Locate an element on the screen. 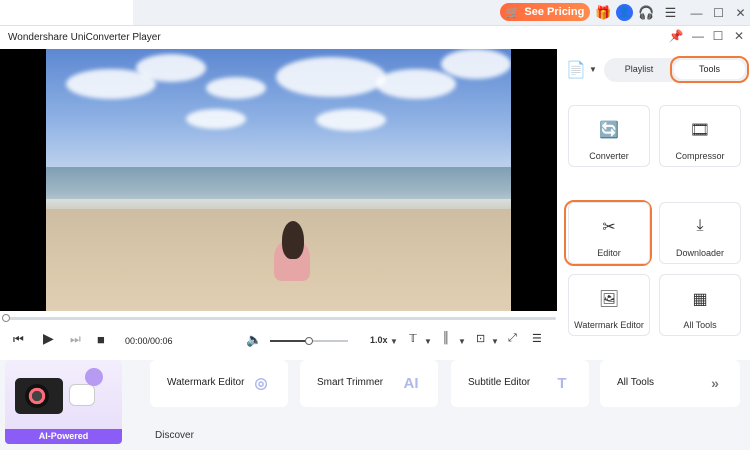  seek-bar is located at coordinates (280, 318).